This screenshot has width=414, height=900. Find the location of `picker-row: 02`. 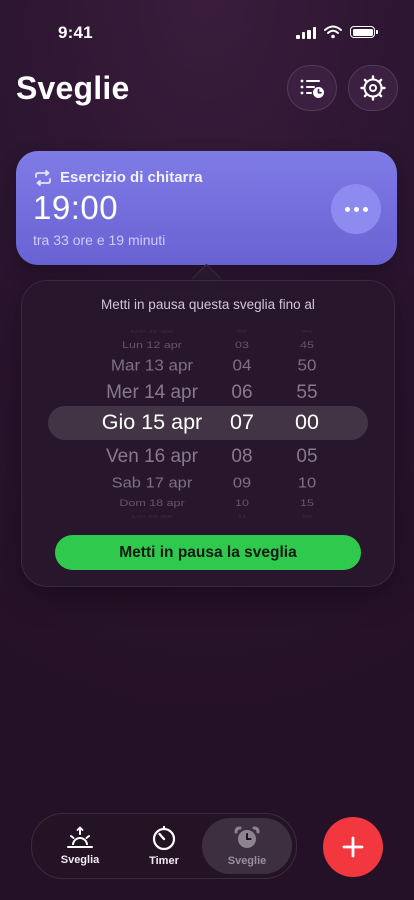

picker-row: 02 is located at coordinates (242, 331).